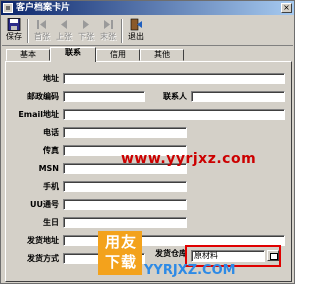  I want to click on postcode-label: 邮政编码, so click(43, 96).